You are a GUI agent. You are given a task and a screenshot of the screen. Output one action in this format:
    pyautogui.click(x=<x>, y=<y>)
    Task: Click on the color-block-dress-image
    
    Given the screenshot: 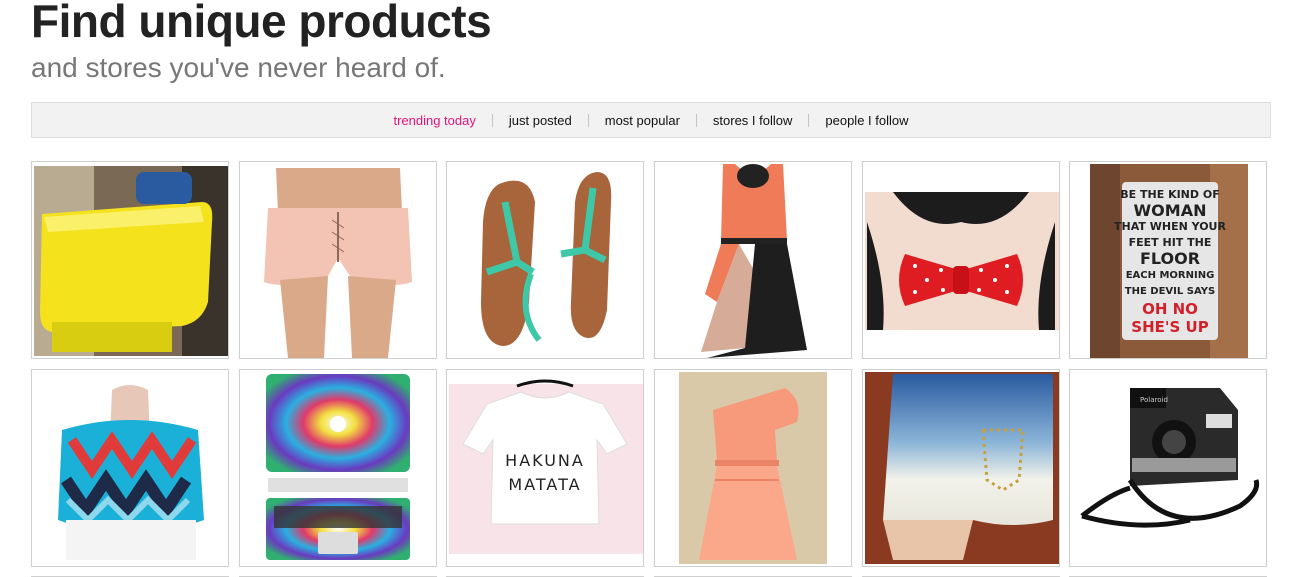 What is the action you would take?
    pyautogui.click(x=753, y=260)
    